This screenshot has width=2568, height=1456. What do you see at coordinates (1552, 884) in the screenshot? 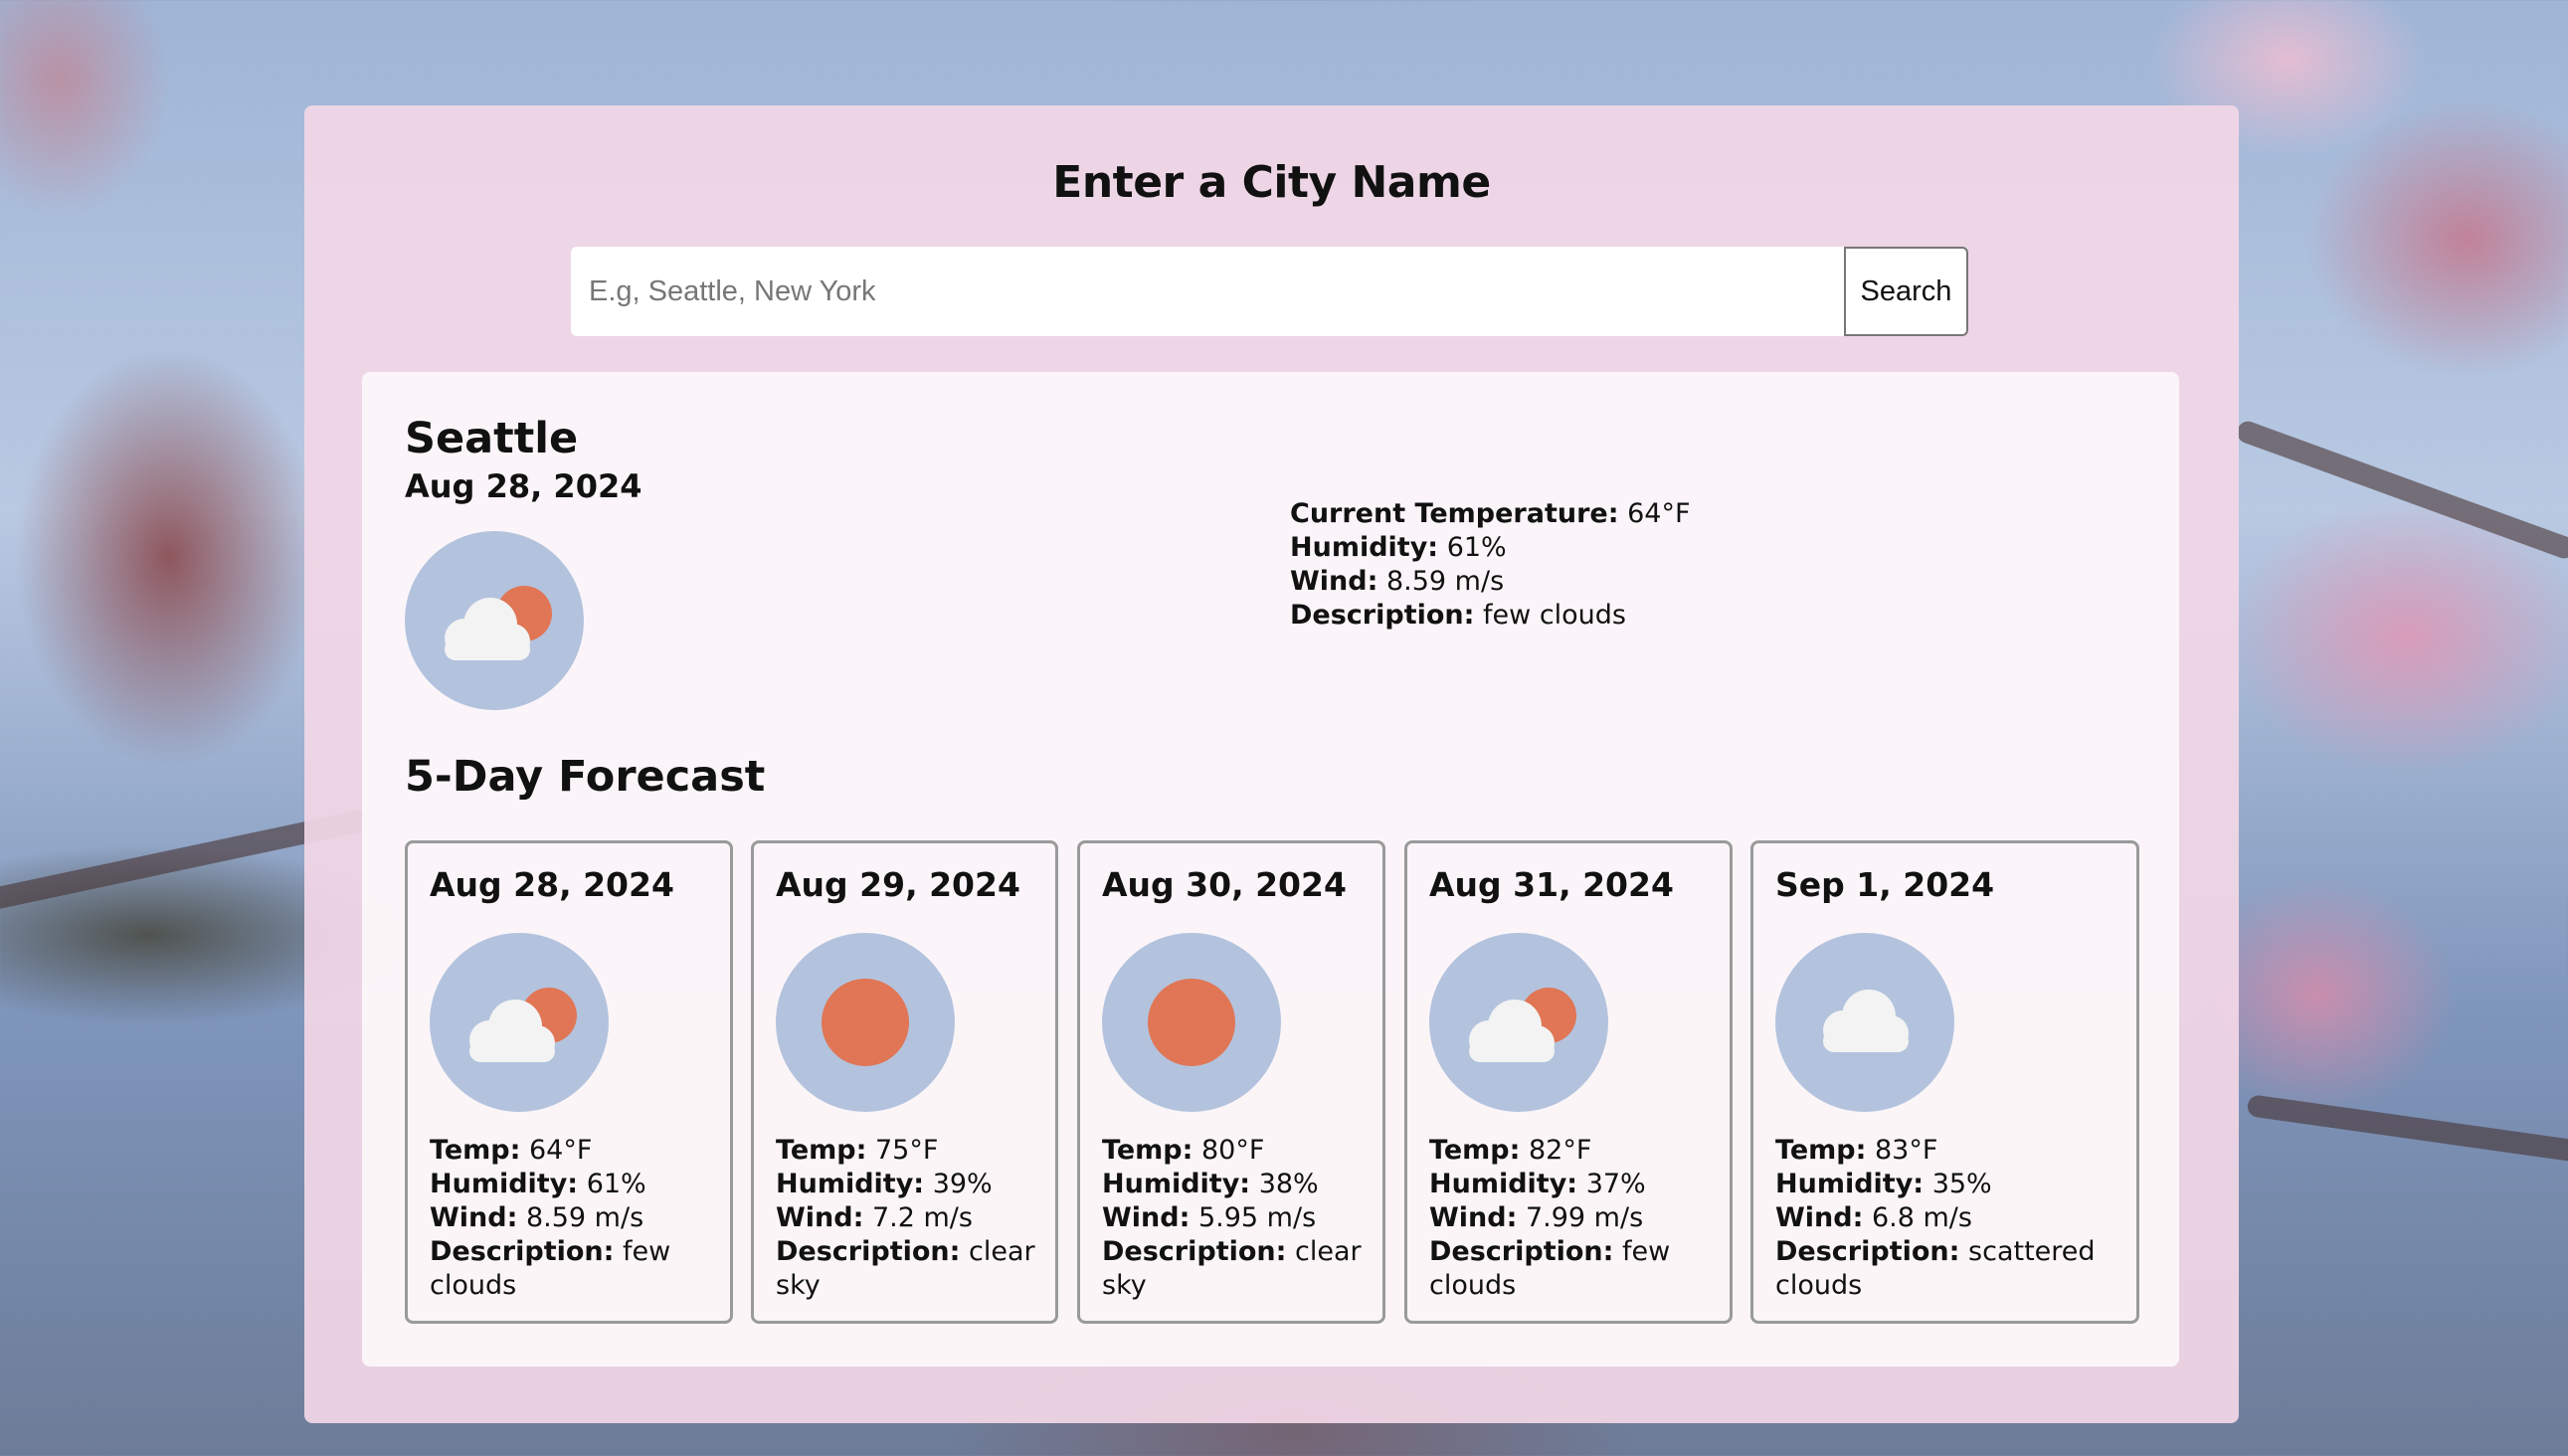
I see `forecast-date: Aug 31, 2024` at bounding box center [1552, 884].